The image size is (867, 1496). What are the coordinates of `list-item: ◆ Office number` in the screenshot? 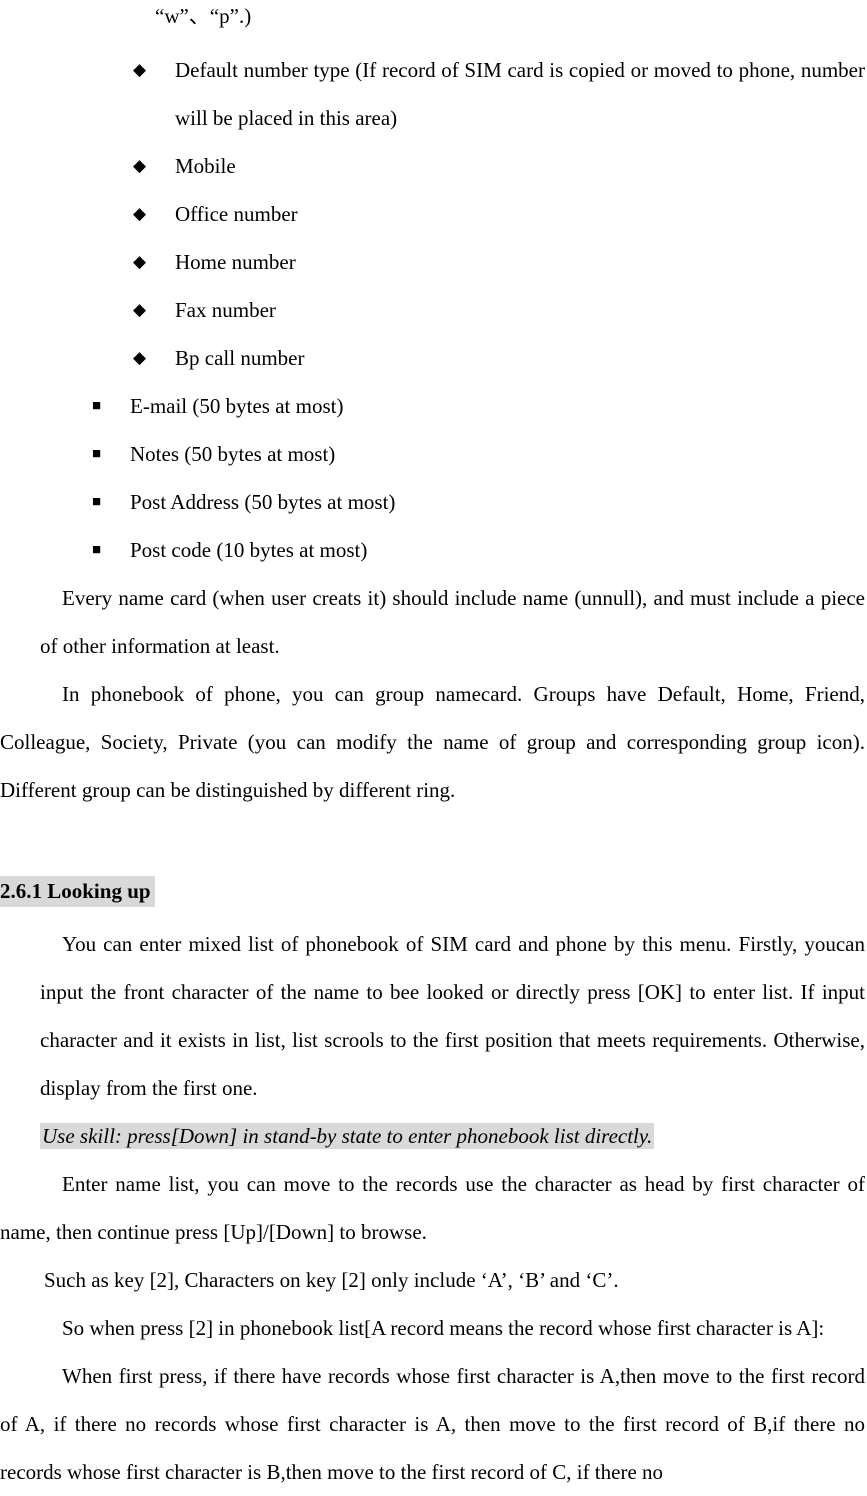 It's located at (433, 214).